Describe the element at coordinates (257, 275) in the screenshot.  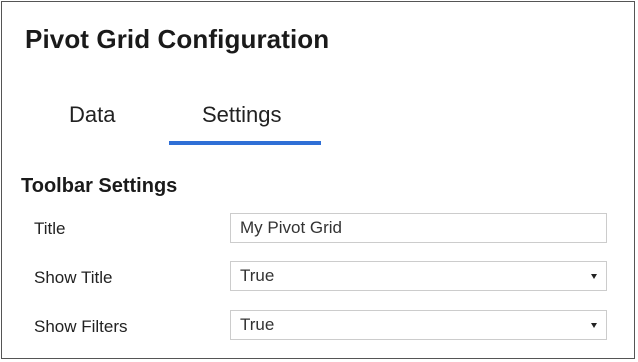
I see `show-title-selected-value: True` at that location.